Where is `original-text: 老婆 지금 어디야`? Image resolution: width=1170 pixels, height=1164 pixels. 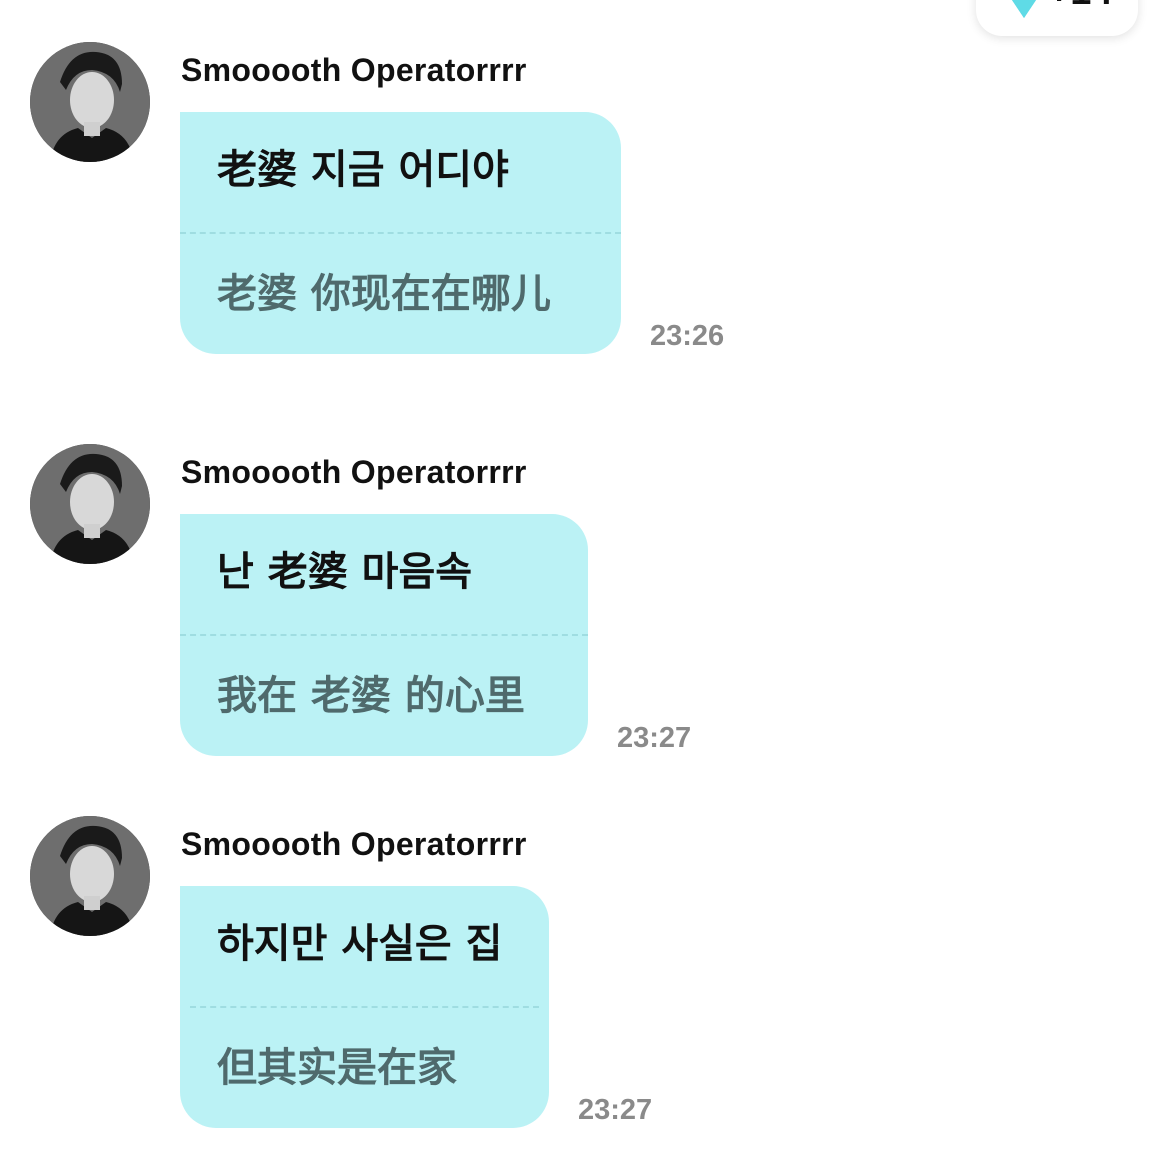
original-text: 老婆 지금 어디야 is located at coordinates (363, 170).